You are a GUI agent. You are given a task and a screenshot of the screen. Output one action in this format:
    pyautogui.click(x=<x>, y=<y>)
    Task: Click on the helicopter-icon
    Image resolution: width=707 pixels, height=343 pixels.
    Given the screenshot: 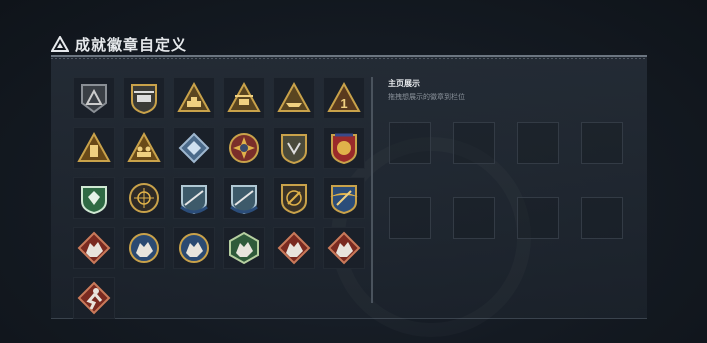 What is the action you would take?
    pyautogui.click(x=144, y=99)
    